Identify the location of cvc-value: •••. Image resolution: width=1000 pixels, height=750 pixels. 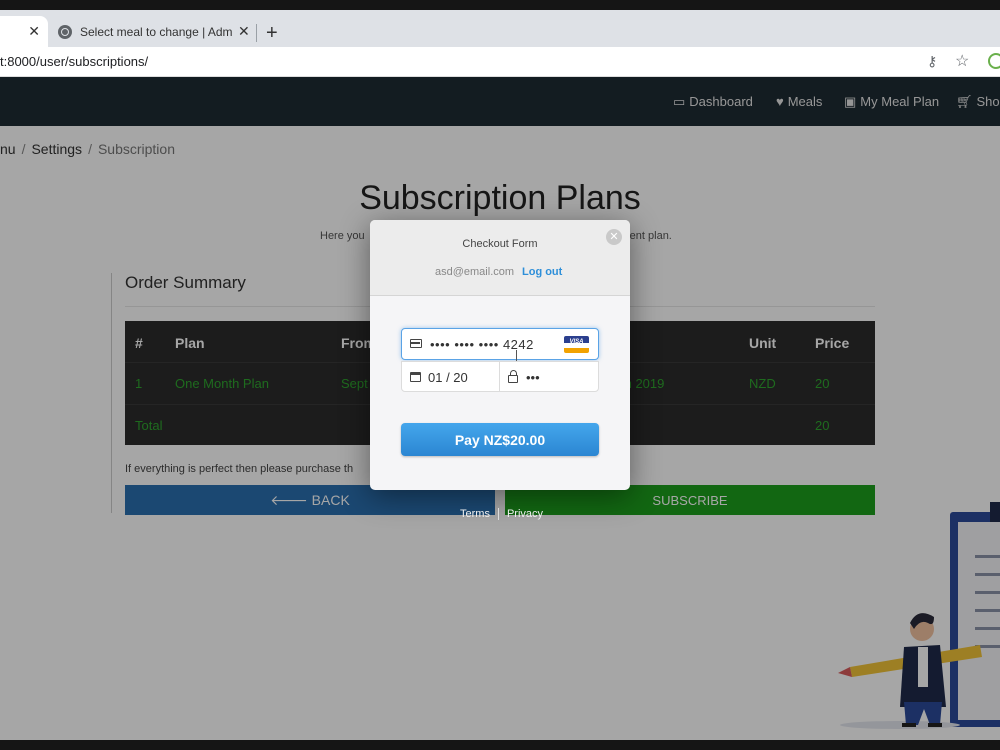
(533, 377).